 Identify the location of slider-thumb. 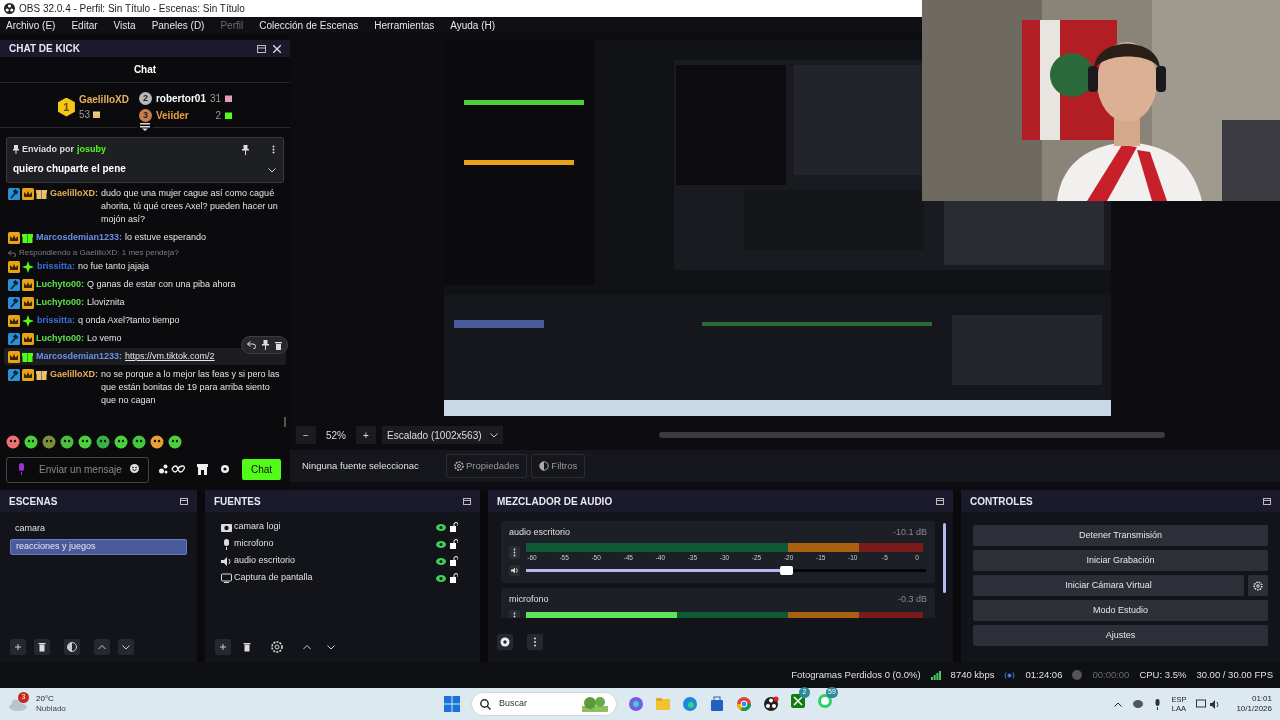
(786, 571).